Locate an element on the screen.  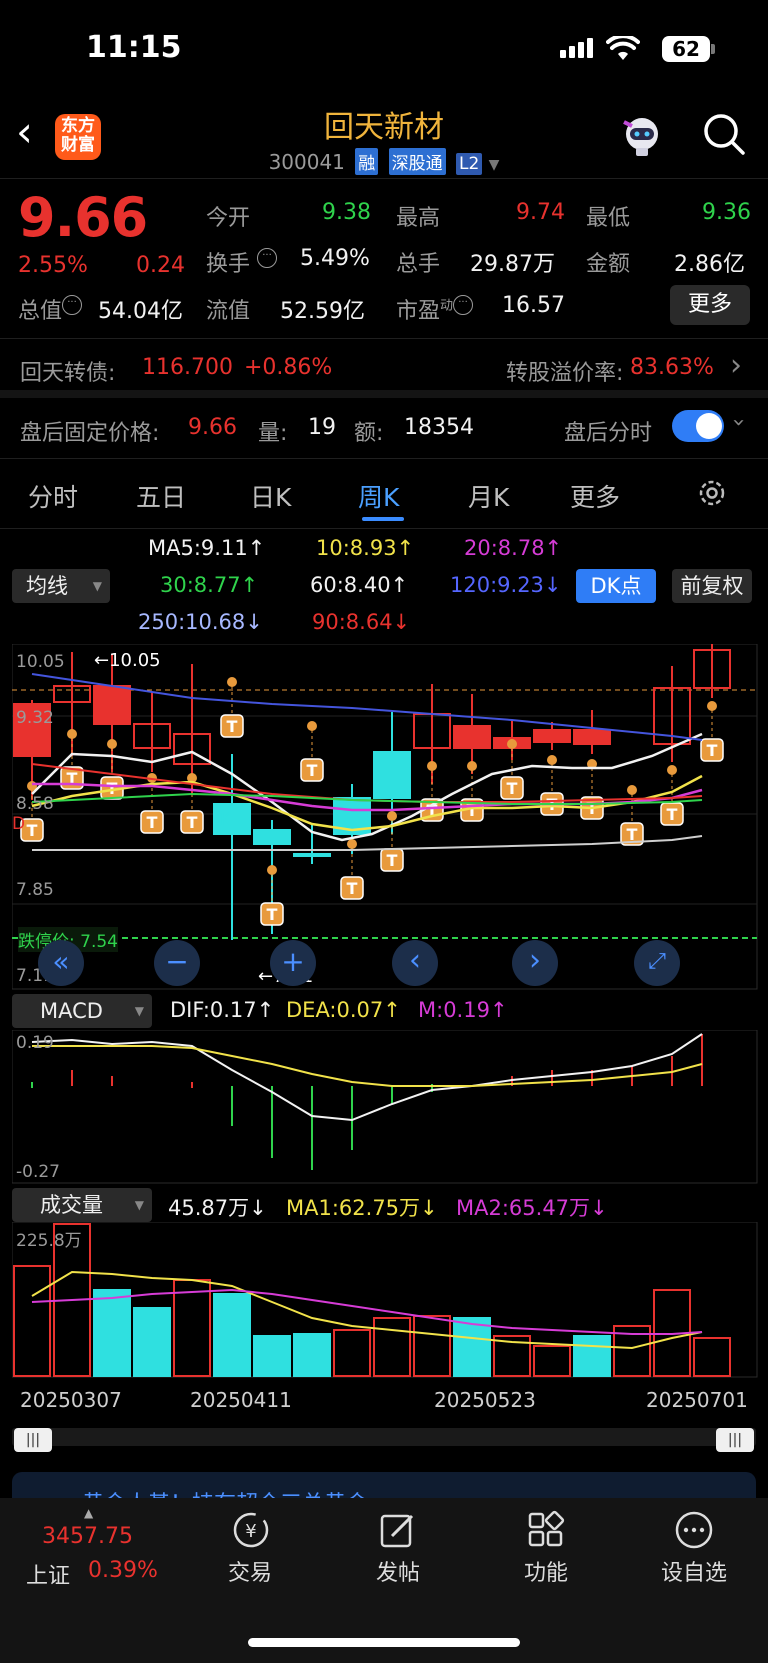
trade-icon: ¥ is located at coordinates (251, 1530).